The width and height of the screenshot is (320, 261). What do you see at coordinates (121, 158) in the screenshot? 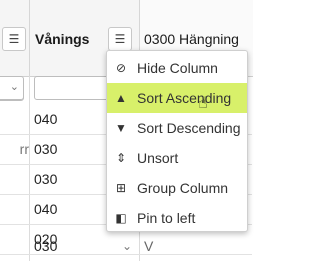
I see `unsort-icon: ⇕` at bounding box center [121, 158].